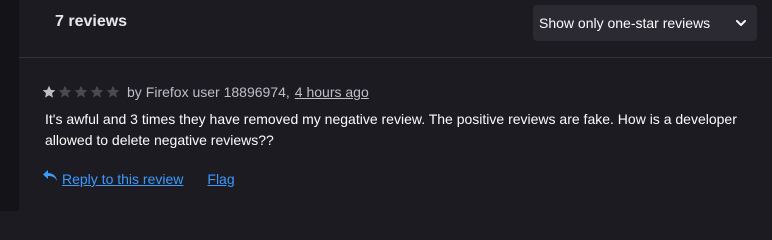 The image size is (772, 240). What do you see at coordinates (134, 92) in the screenshot?
I see `author-prefix: by` at bounding box center [134, 92].